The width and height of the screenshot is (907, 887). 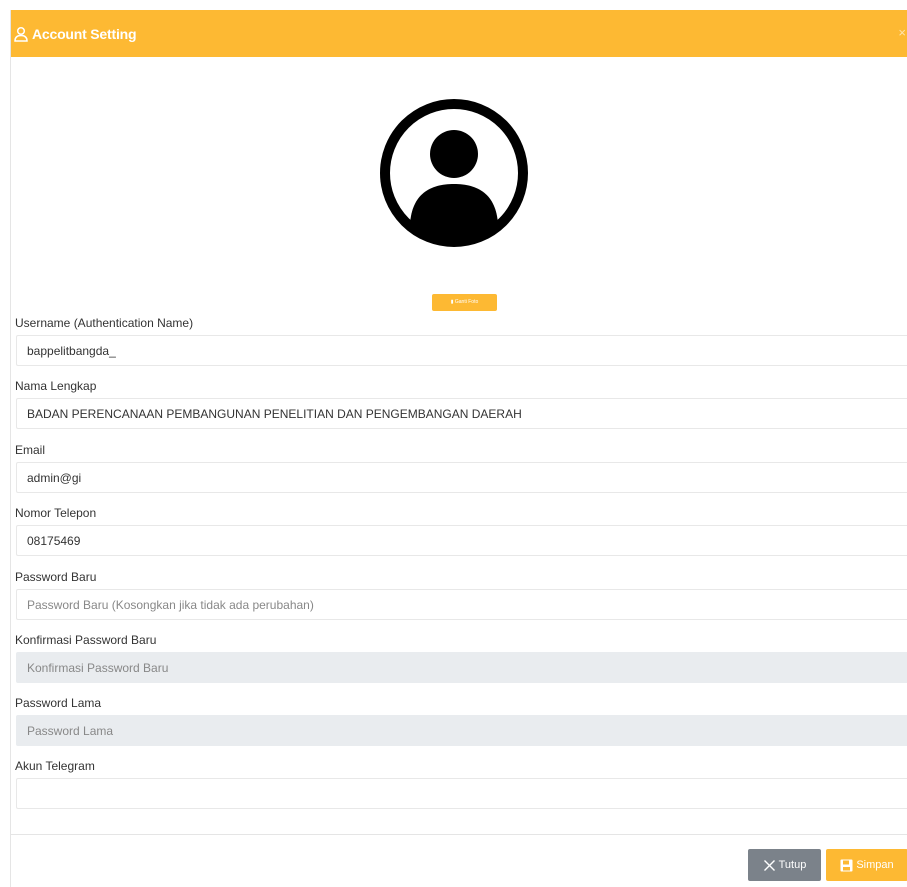 What do you see at coordinates (461, 413) in the screenshot?
I see `full-name-input` at bounding box center [461, 413].